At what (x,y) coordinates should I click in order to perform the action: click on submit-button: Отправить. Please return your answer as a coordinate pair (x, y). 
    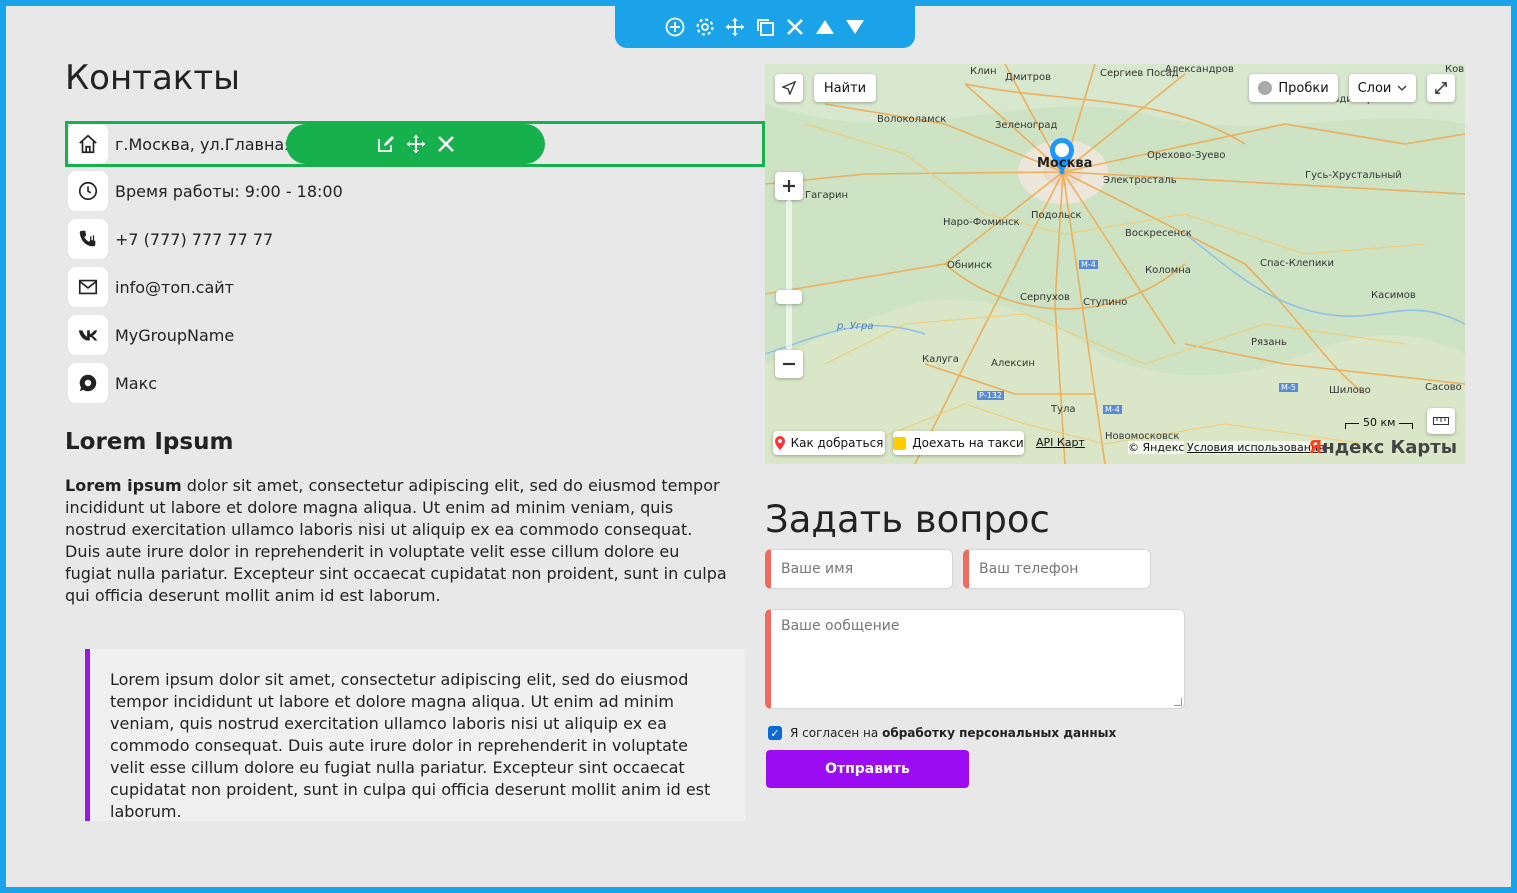
    Looking at the image, I should click on (867, 769).